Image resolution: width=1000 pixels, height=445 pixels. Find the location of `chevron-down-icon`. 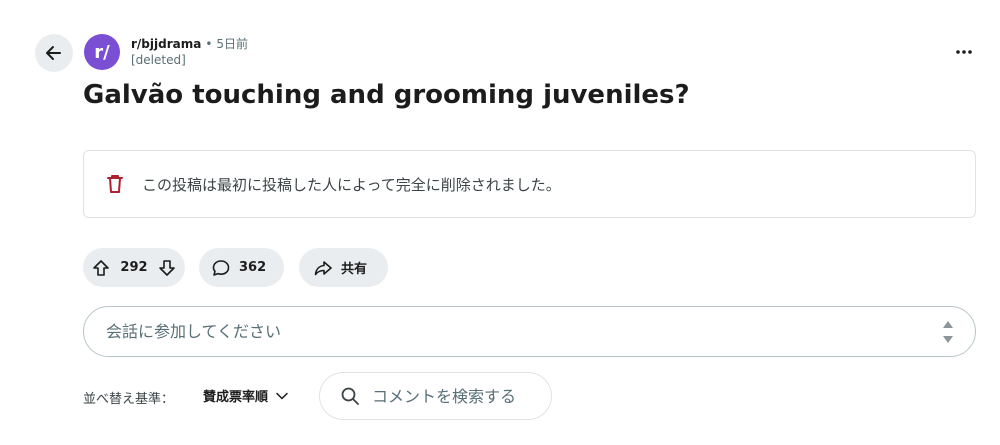

chevron-down-icon is located at coordinates (282, 396).